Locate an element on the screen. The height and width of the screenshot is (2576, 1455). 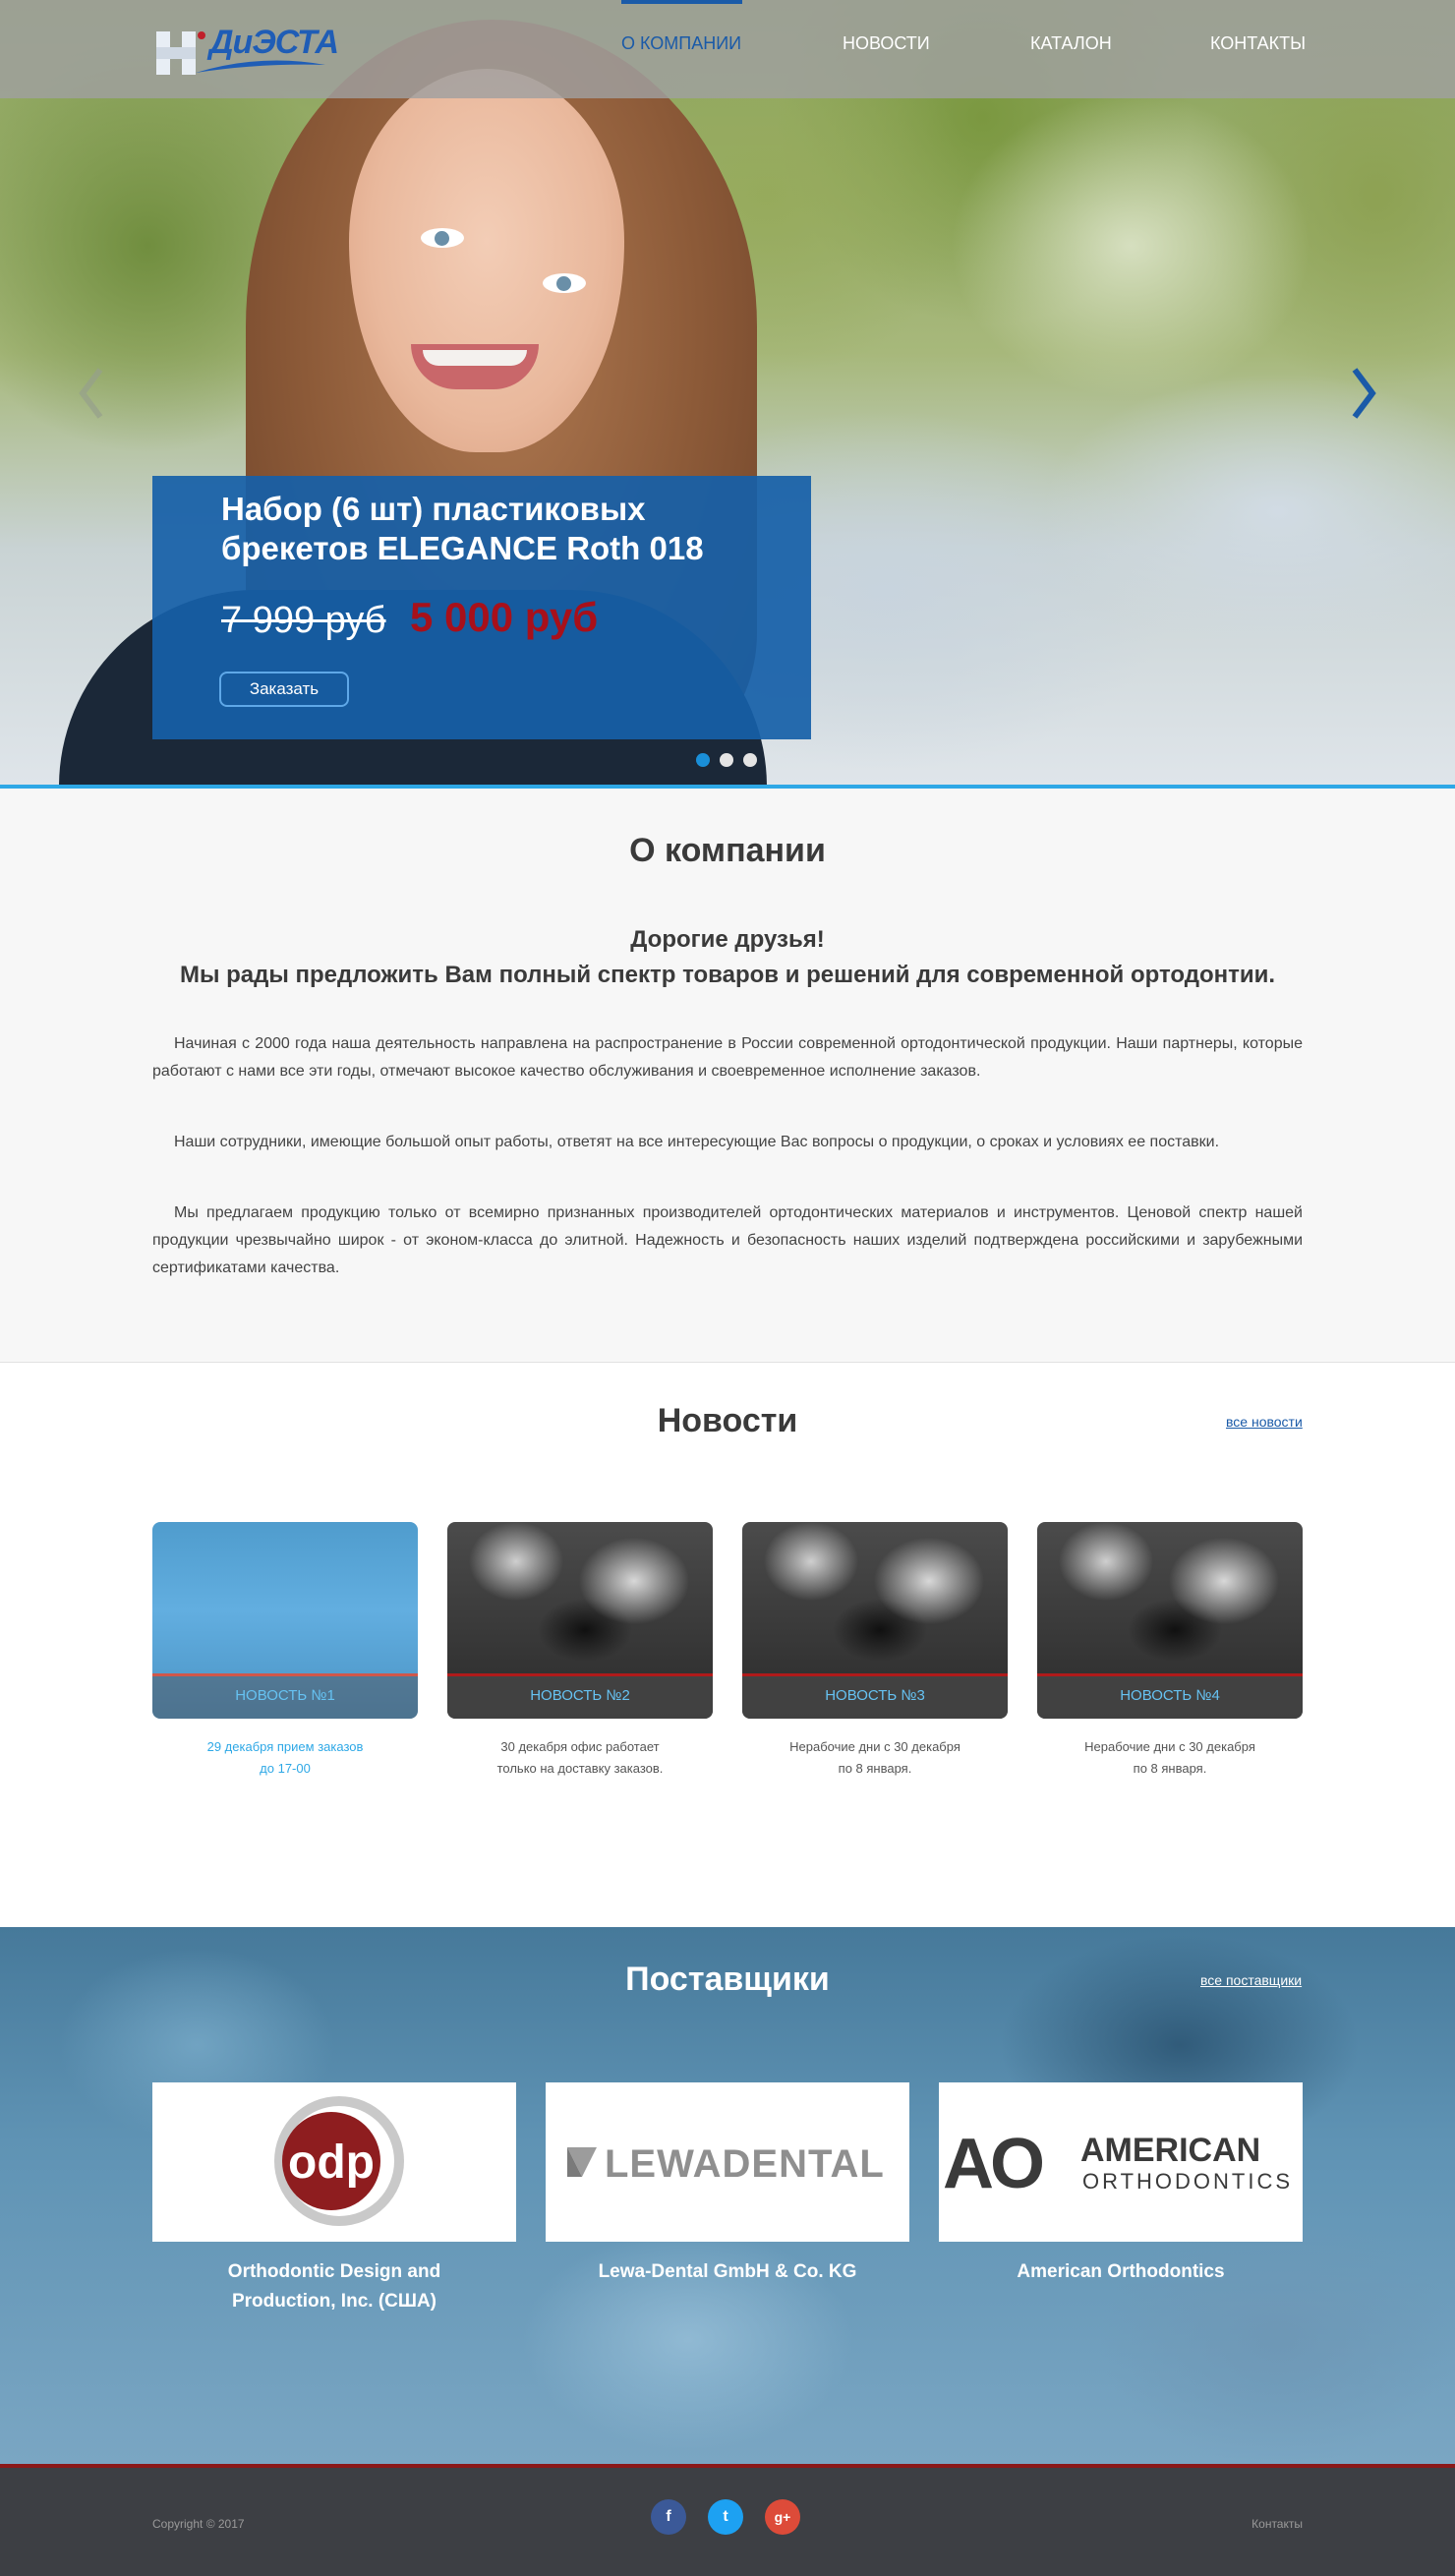
all-news-link: все новости is located at coordinates (1264, 1422).